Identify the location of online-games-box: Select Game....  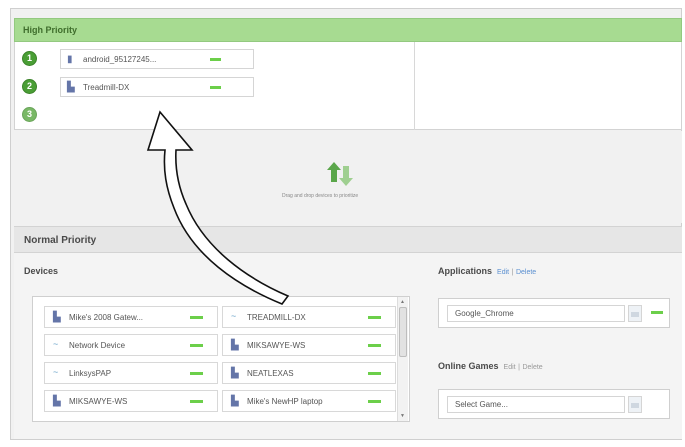
(554, 404).